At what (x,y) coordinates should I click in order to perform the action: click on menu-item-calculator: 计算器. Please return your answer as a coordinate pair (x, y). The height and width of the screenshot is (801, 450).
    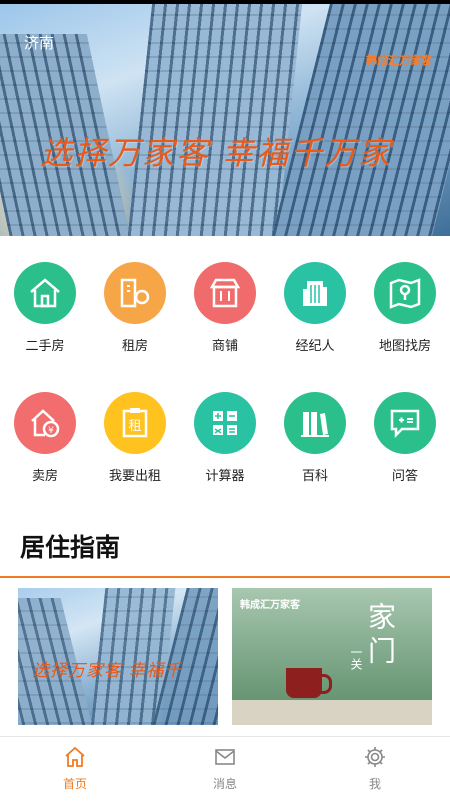
    Looking at the image, I should click on (225, 438).